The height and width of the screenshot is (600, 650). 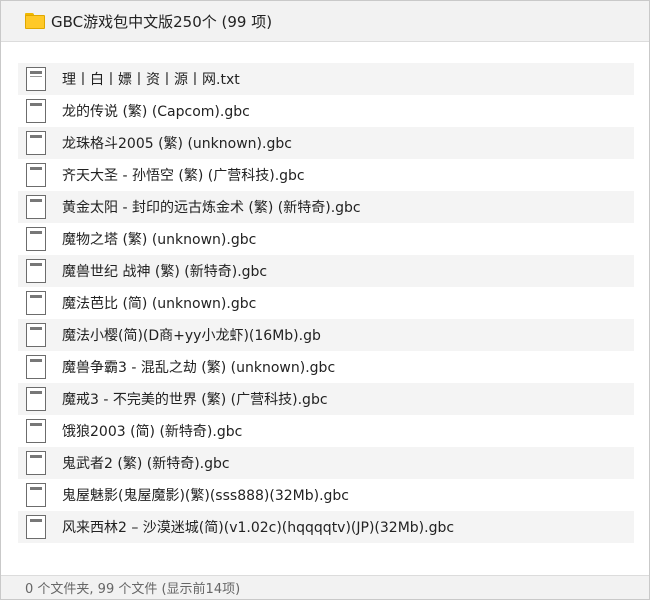 I want to click on window-title: GBC游戏包中文版250个 (99 项), so click(x=162, y=21).